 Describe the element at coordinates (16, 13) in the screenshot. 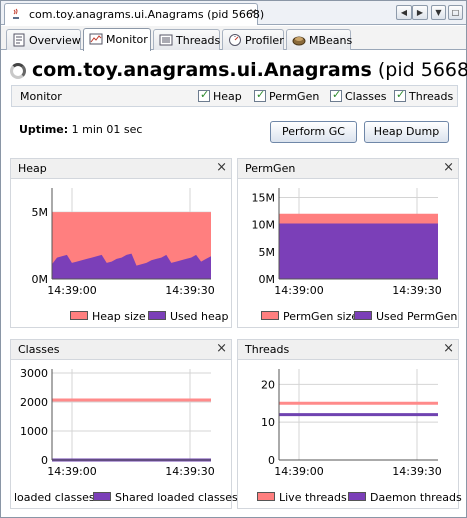

I see `java-app-icon` at that location.